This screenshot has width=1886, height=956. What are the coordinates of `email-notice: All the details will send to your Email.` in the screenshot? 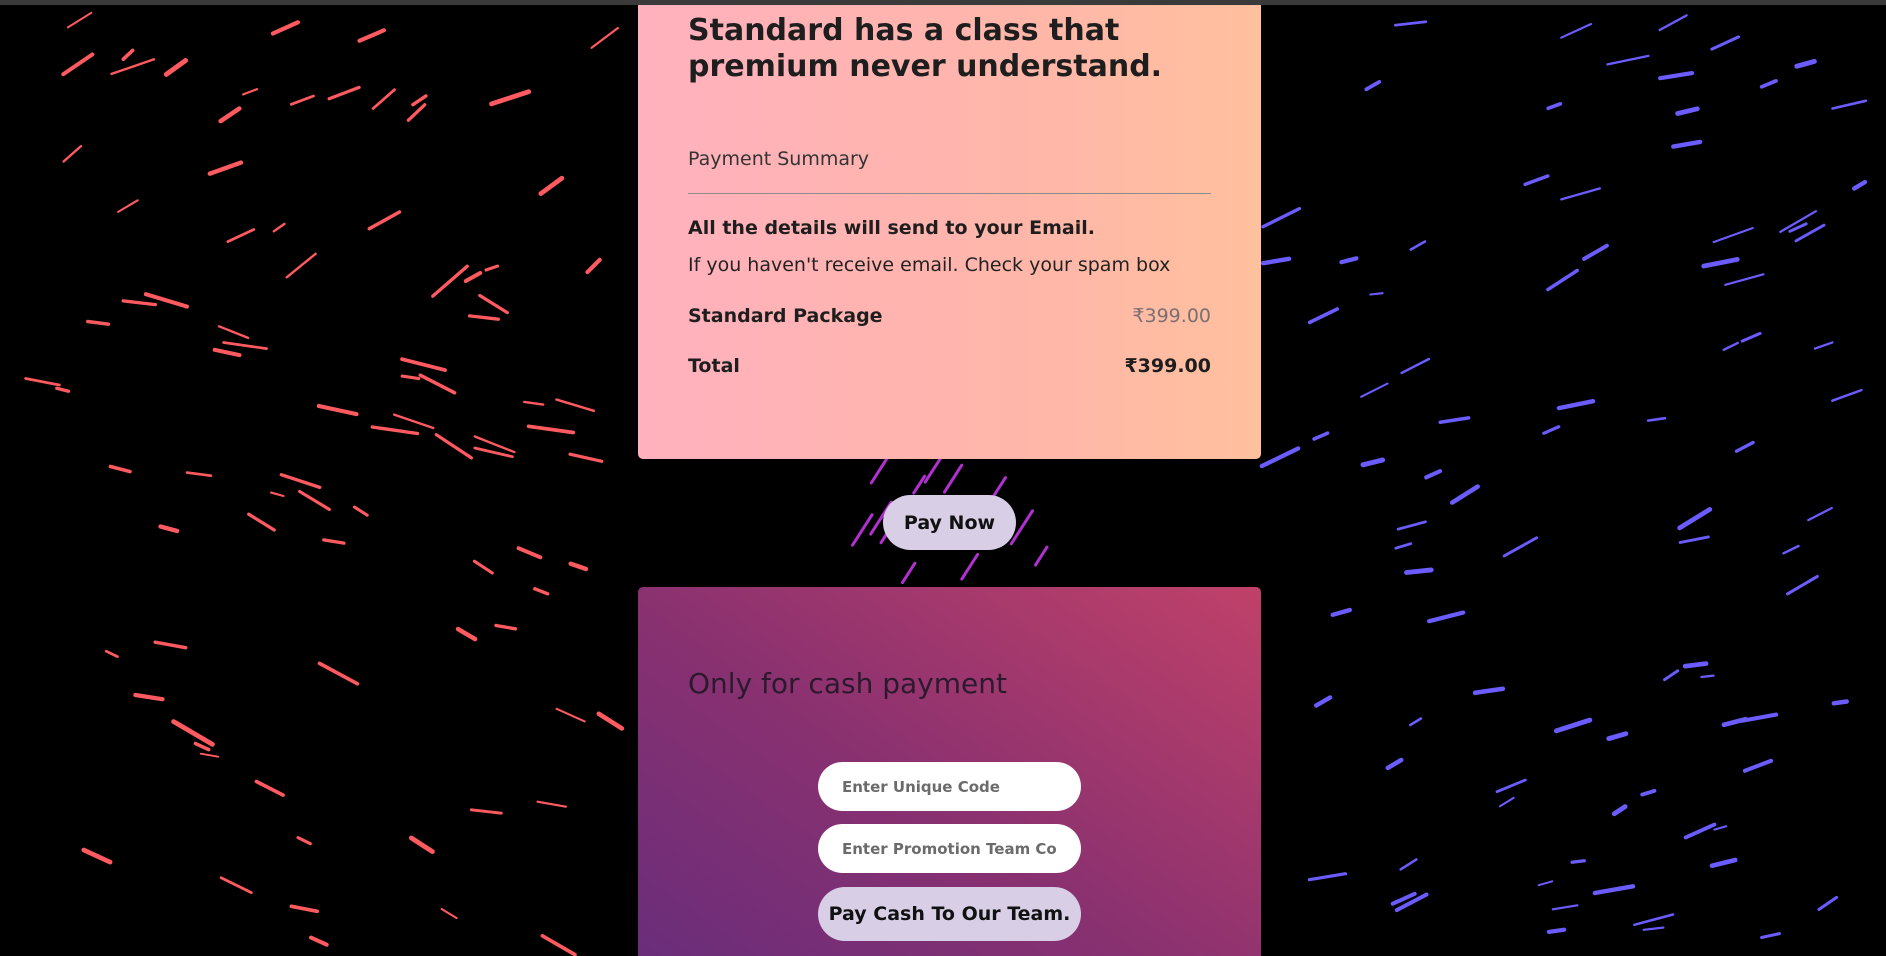 It's located at (891, 228).